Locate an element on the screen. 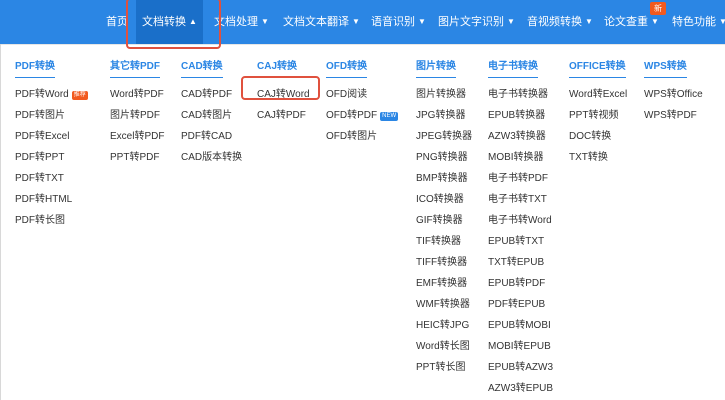  menu-link: MOBI转换器 is located at coordinates (520, 157).